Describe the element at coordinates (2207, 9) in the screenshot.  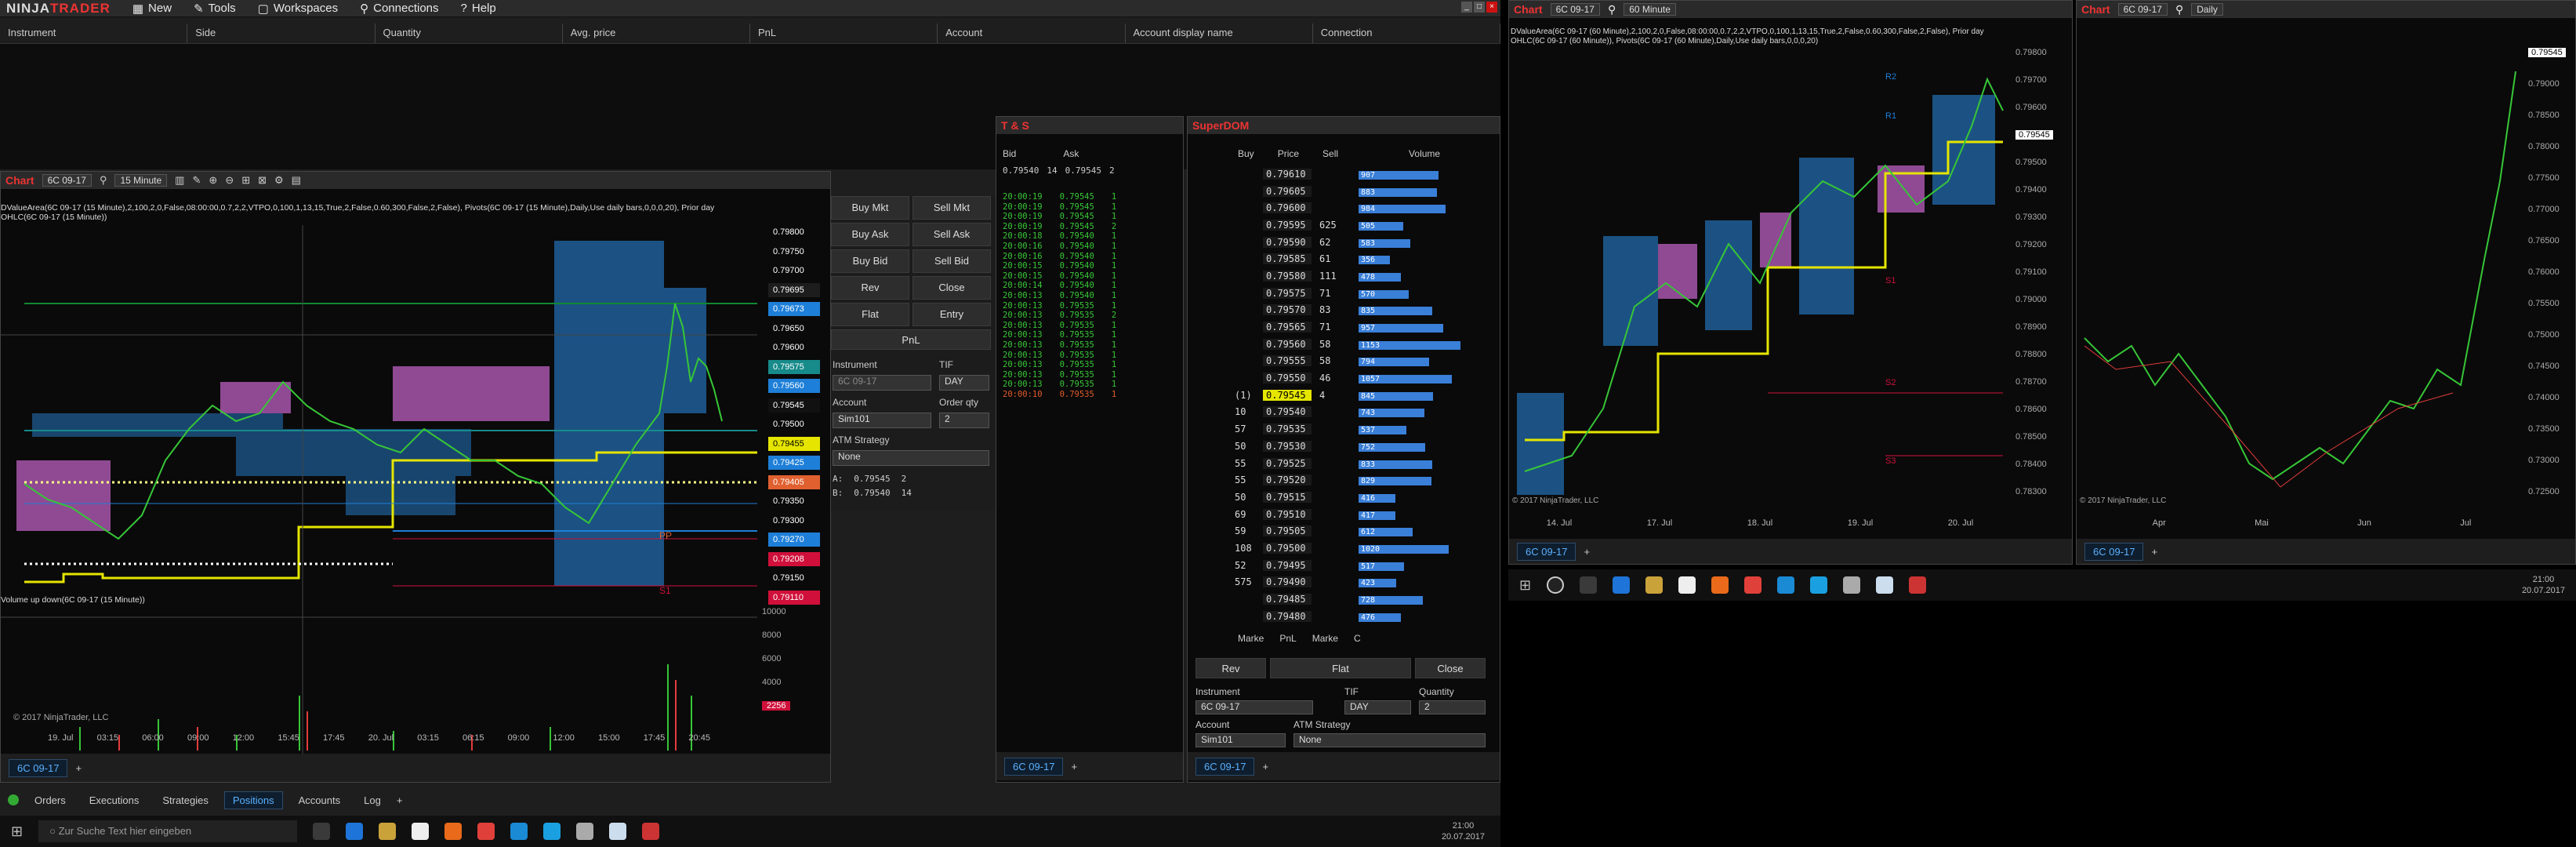
I see `chart-3-interval-selector: Daily` at that location.